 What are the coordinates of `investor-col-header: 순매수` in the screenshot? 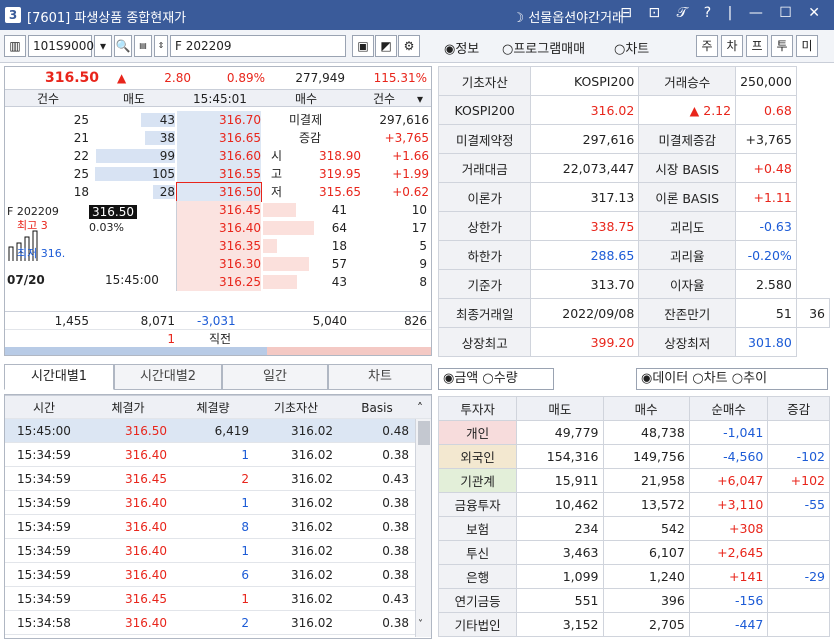 It's located at (728, 408).